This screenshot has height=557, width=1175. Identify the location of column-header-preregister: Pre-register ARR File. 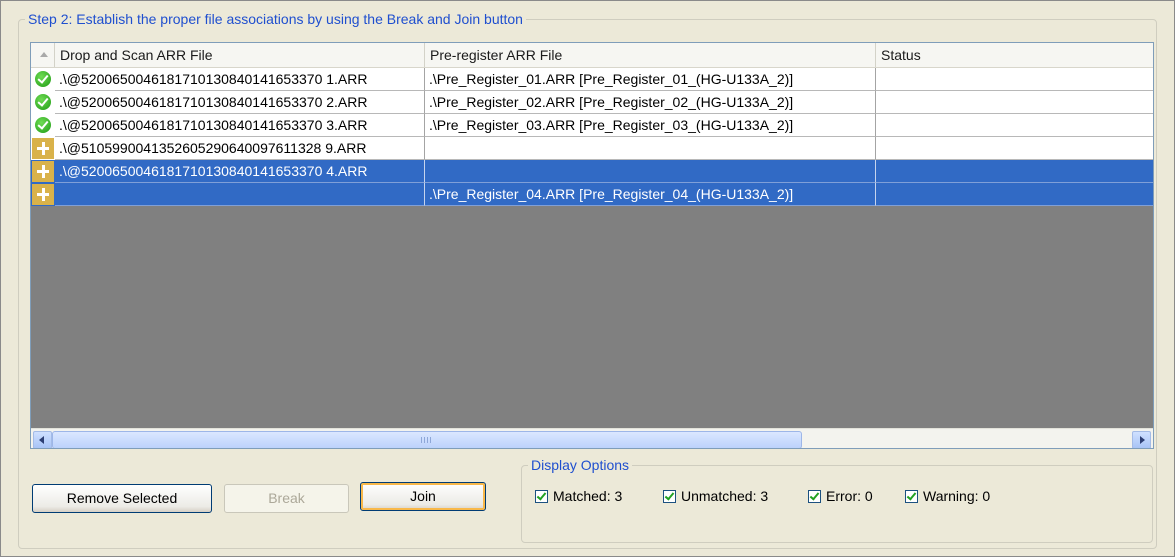
(650, 55).